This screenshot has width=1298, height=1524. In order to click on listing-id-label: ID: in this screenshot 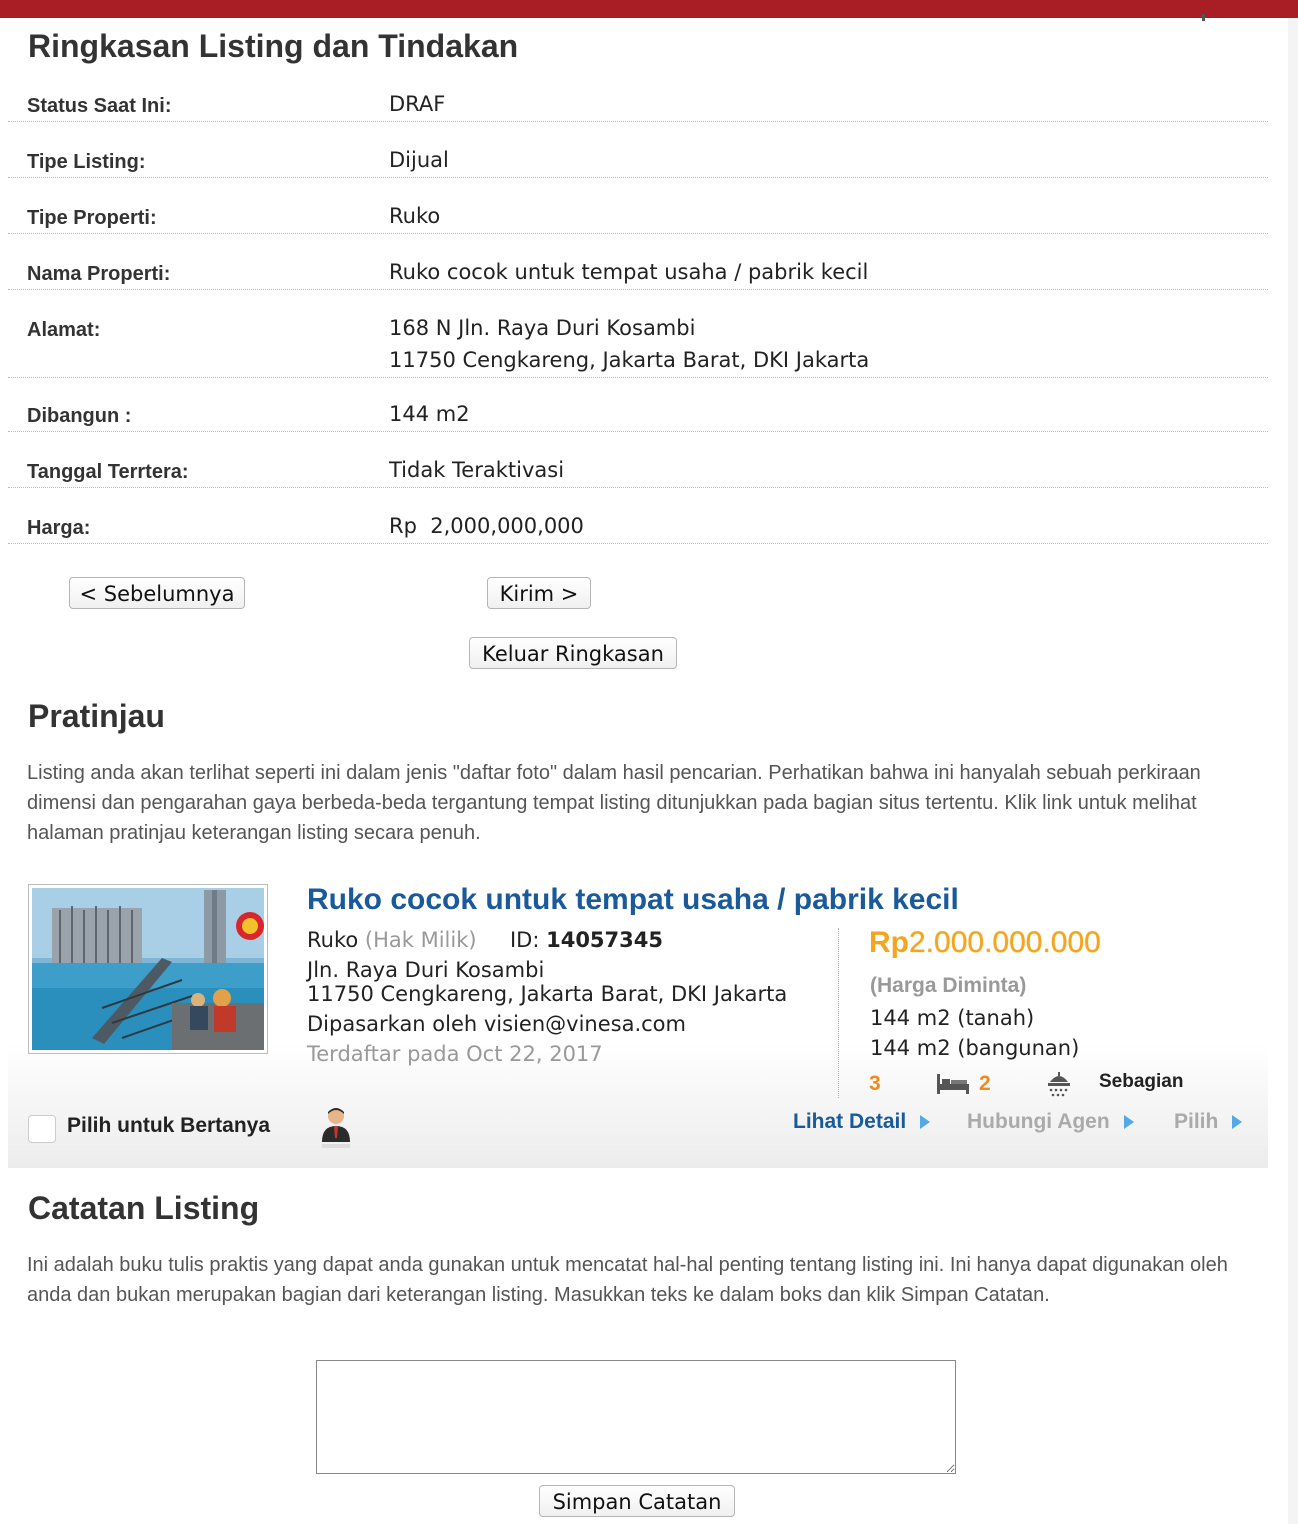, I will do `click(524, 940)`.